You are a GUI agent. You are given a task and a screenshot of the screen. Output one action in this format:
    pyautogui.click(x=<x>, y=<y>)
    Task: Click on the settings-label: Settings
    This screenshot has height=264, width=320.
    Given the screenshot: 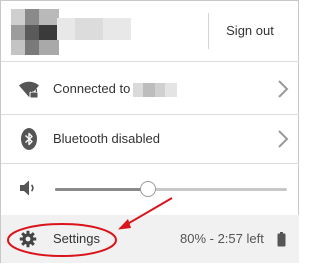 What is the action you would take?
    pyautogui.click(x=76, y=238)
    